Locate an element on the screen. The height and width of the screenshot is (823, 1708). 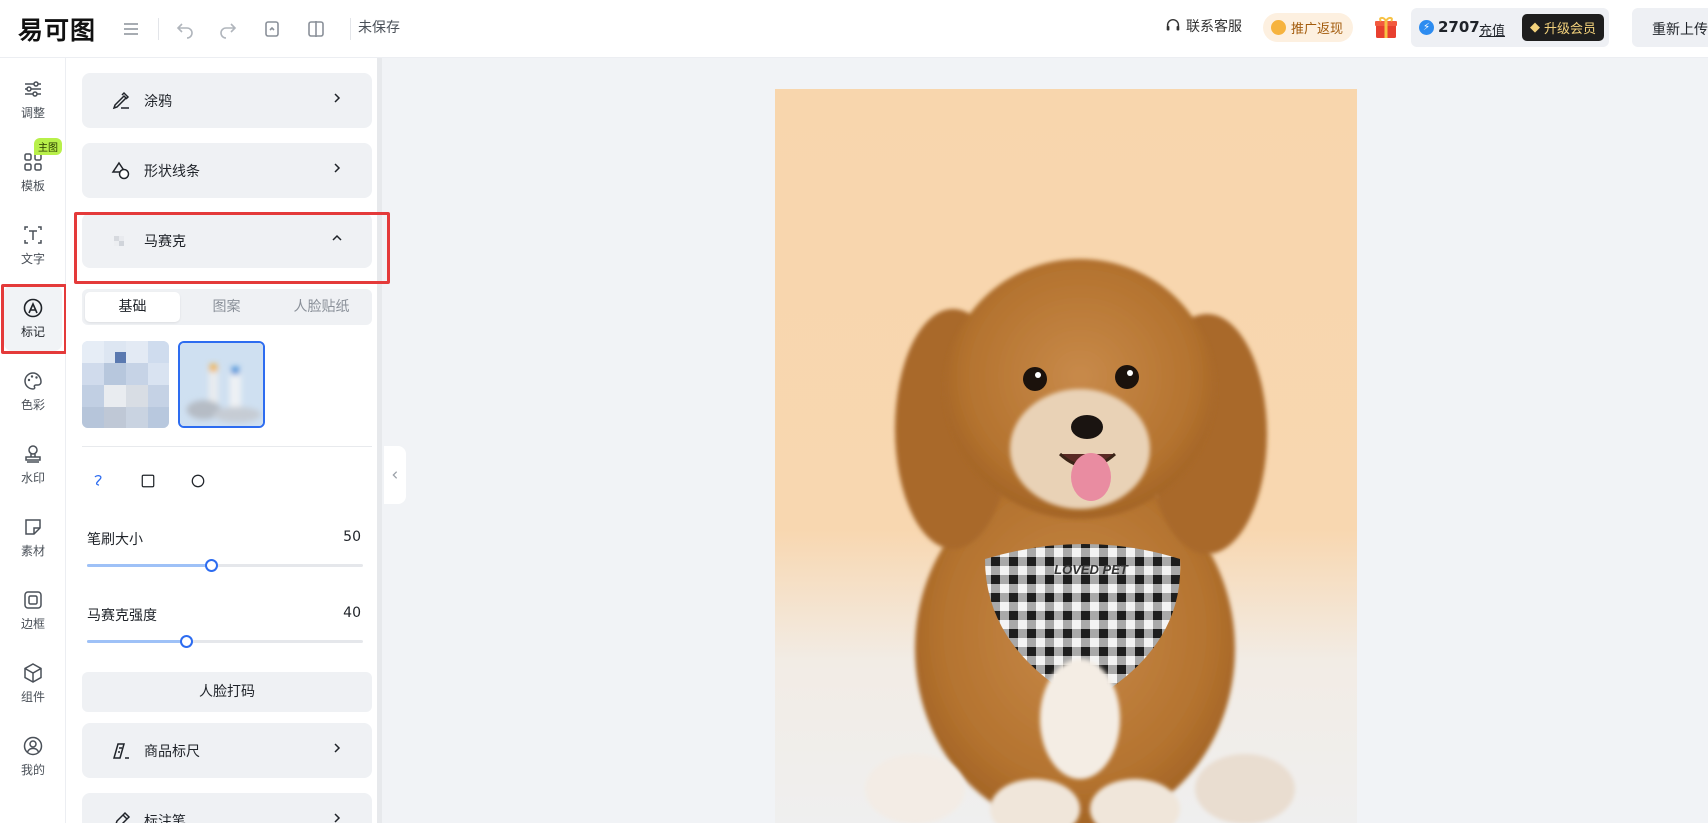
upgrade-vip-label: 升级会员 is located at coordinates (1569, 29).